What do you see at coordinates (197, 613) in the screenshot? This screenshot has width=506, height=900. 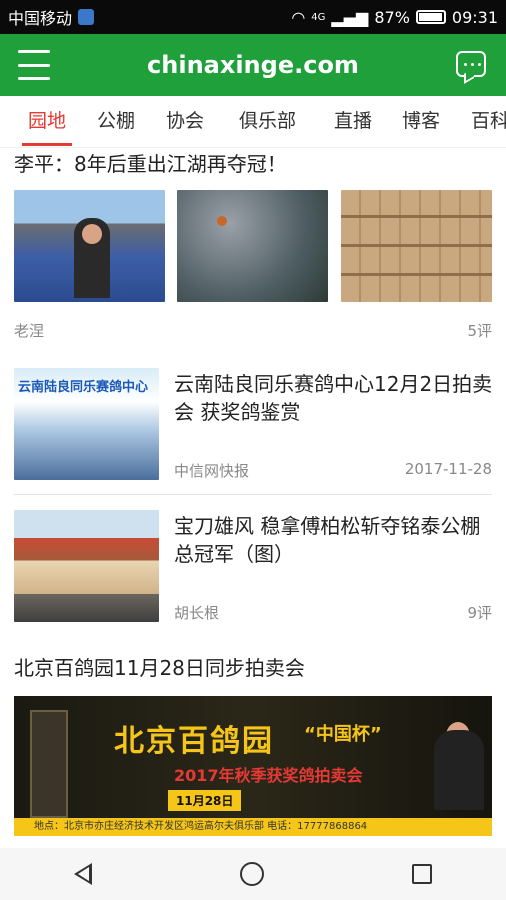 I see `article-author: 胡长根` at bounding box center [197, 613].